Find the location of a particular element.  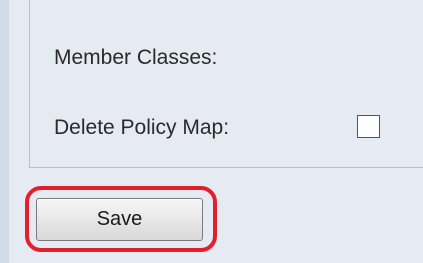

member-classes-label: Member Classes: is located at coordinates (136, 57).